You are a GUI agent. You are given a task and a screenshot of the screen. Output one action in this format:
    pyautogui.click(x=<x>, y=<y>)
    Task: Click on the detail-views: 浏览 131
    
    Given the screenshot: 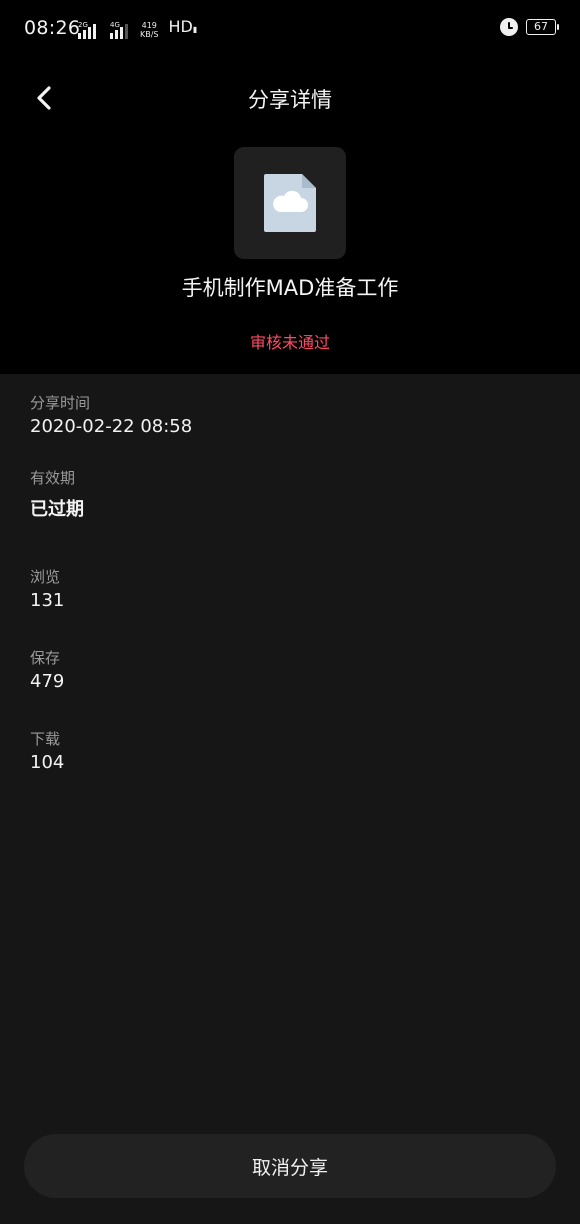 What is the action you would take?
    pyautogui.click(x=47, y=590)
    